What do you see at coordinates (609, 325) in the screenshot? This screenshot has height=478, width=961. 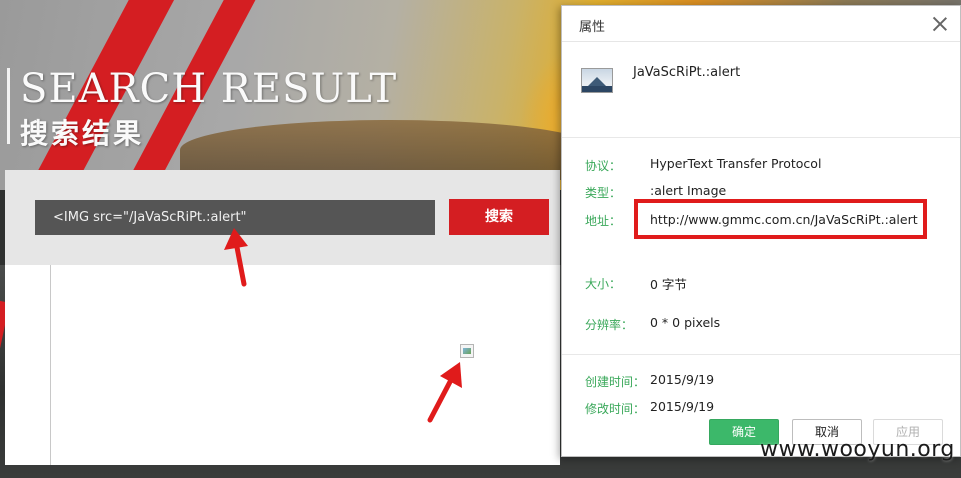 I see `resolution-label: 分辨率：` at bounding box center [609, 325].